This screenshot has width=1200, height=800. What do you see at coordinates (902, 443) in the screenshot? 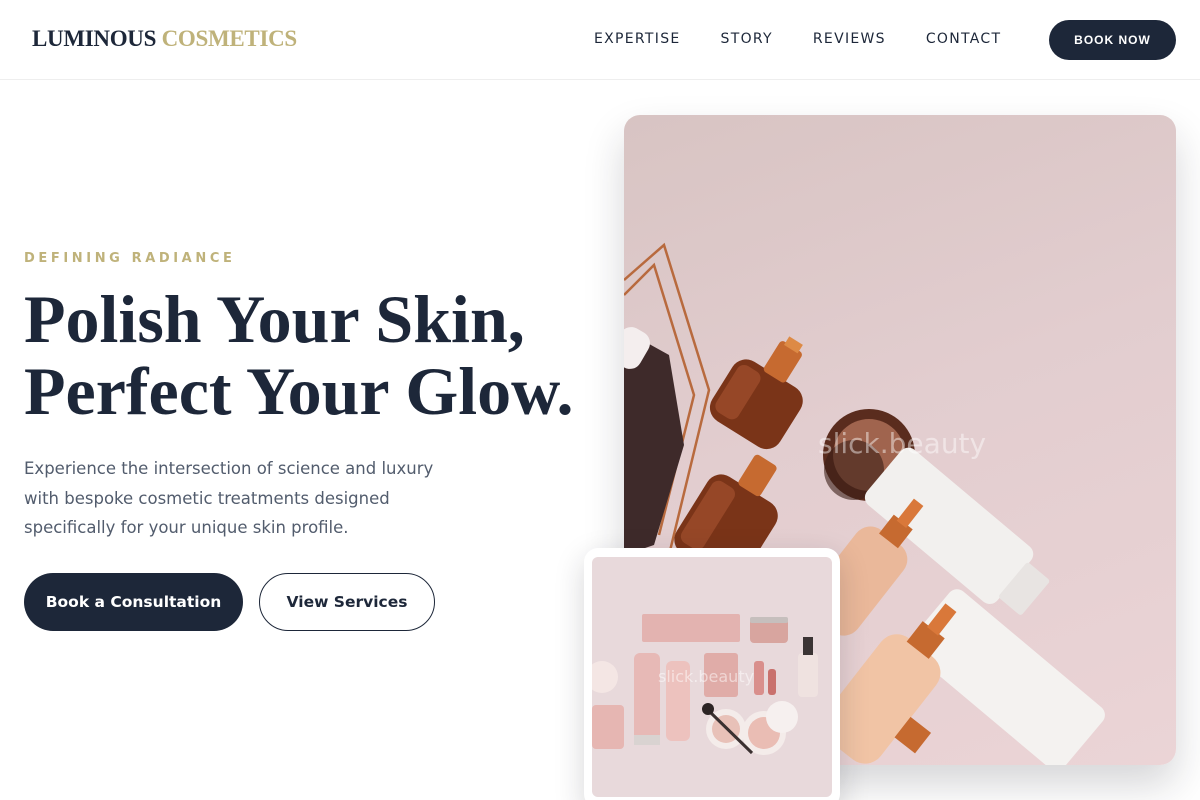
I see `image-watermark: slick.beauty` at bounding box center [902, 443].